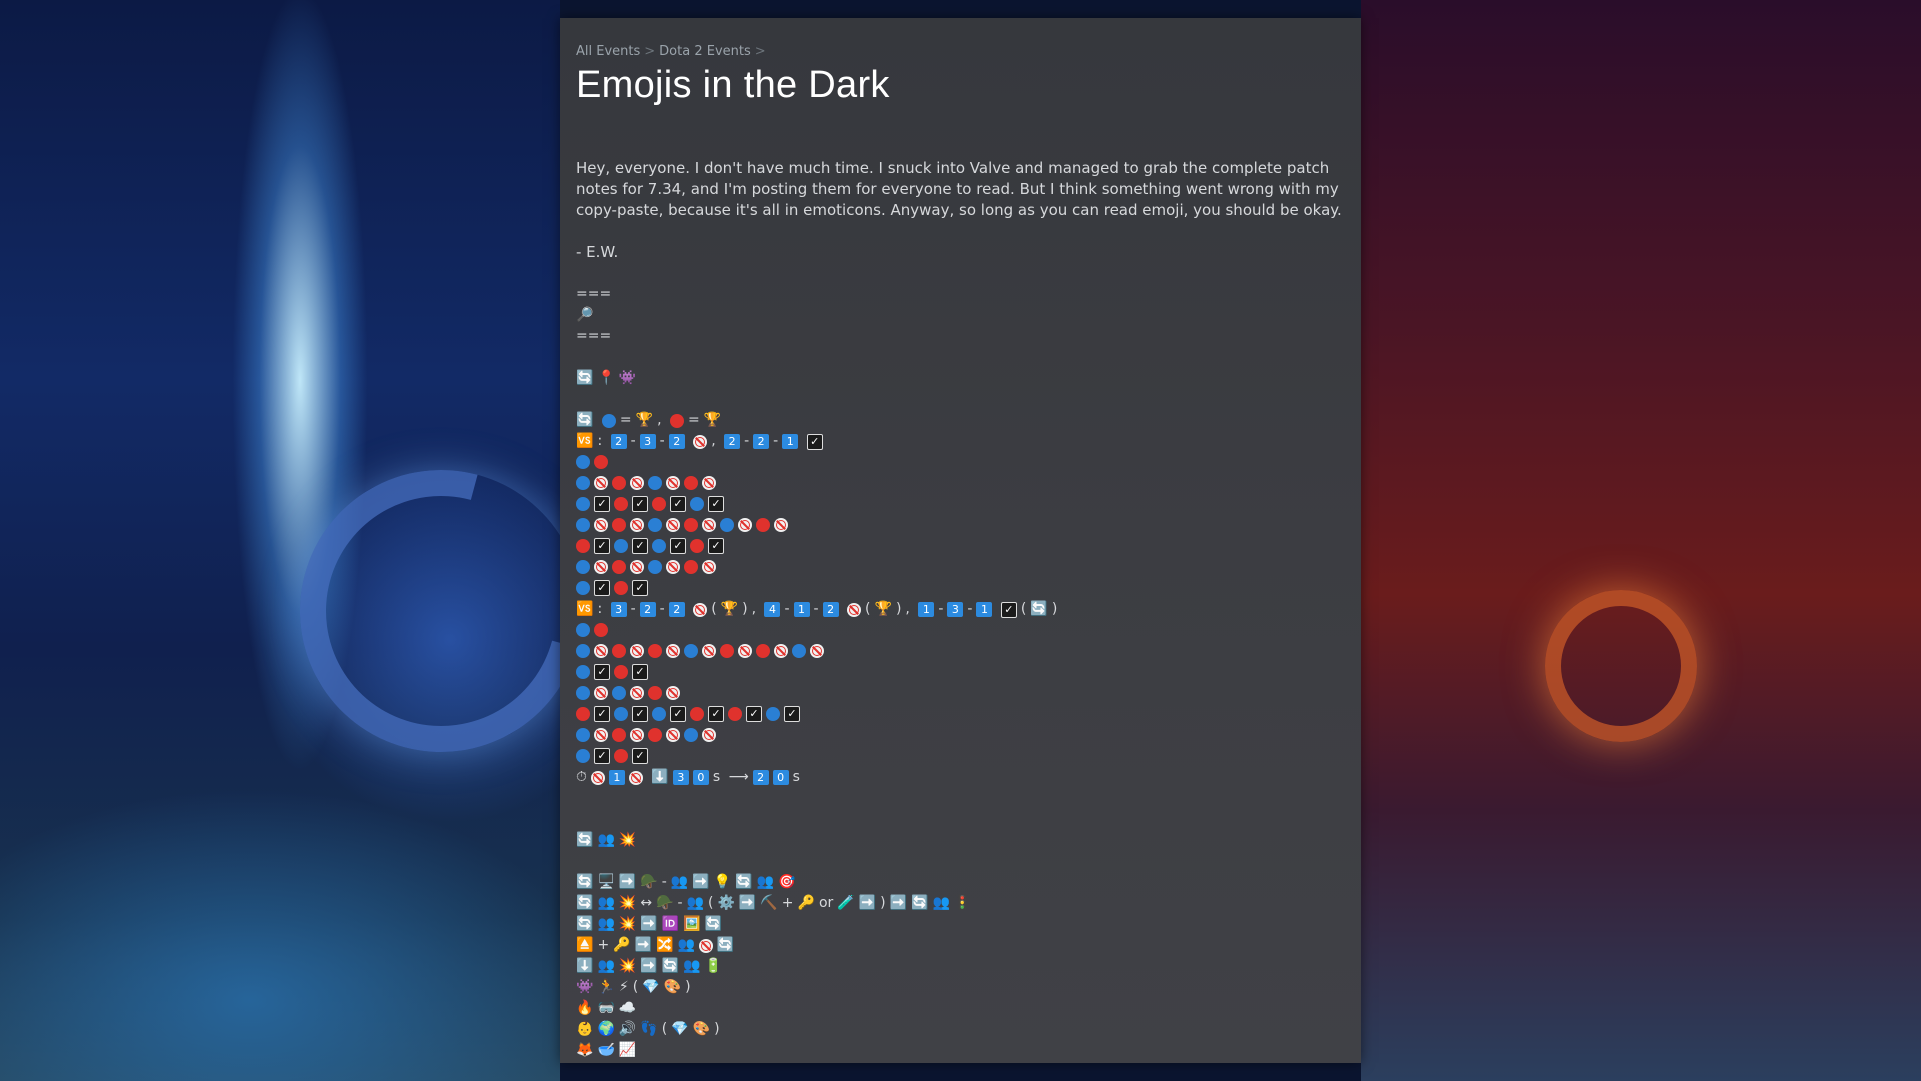 The height and width of the screenshot is (1081, 1921). What do you see at coordinates (665, 945) in the screenshot?
I see `shuffle-icon: 🔀` at bounding box center [665, 945].